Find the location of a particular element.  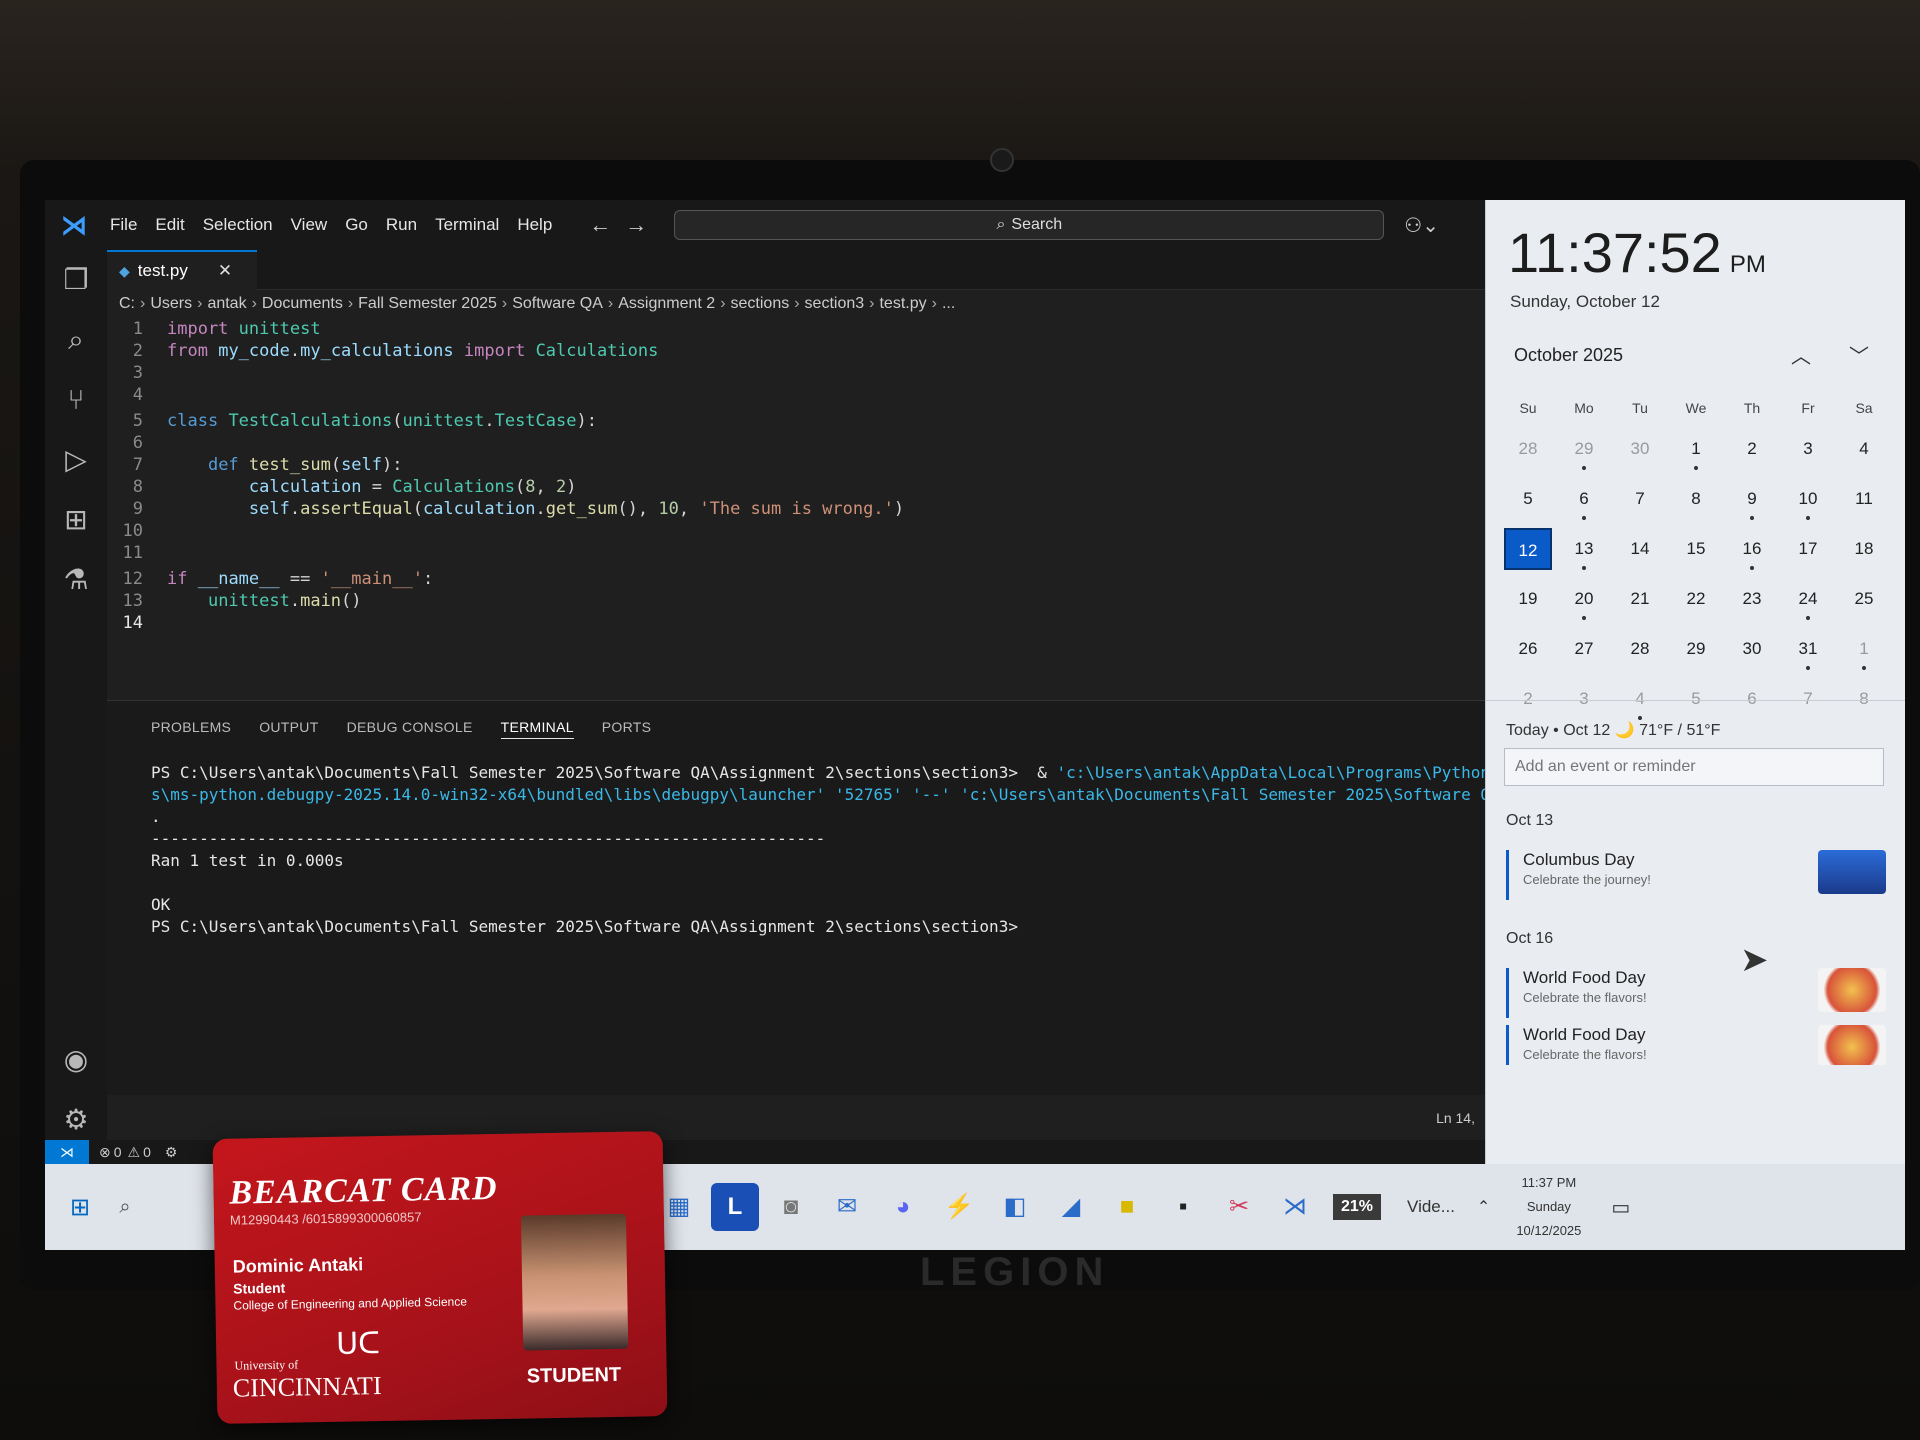

command-search-box: ⌕ Search is located at coordinates (1029, 225).